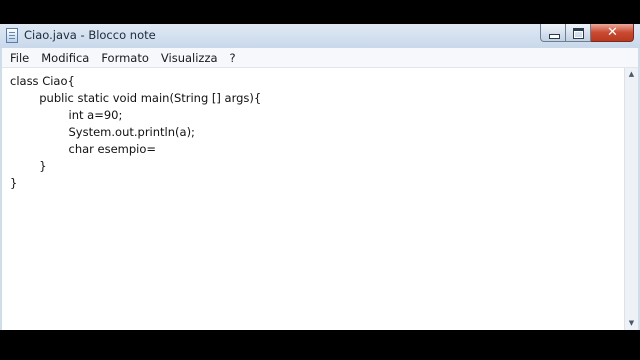 The image size is (640, 360). I want to click on menu-bar: File Modifica Formato Visualizza ?, so click(320, 58).